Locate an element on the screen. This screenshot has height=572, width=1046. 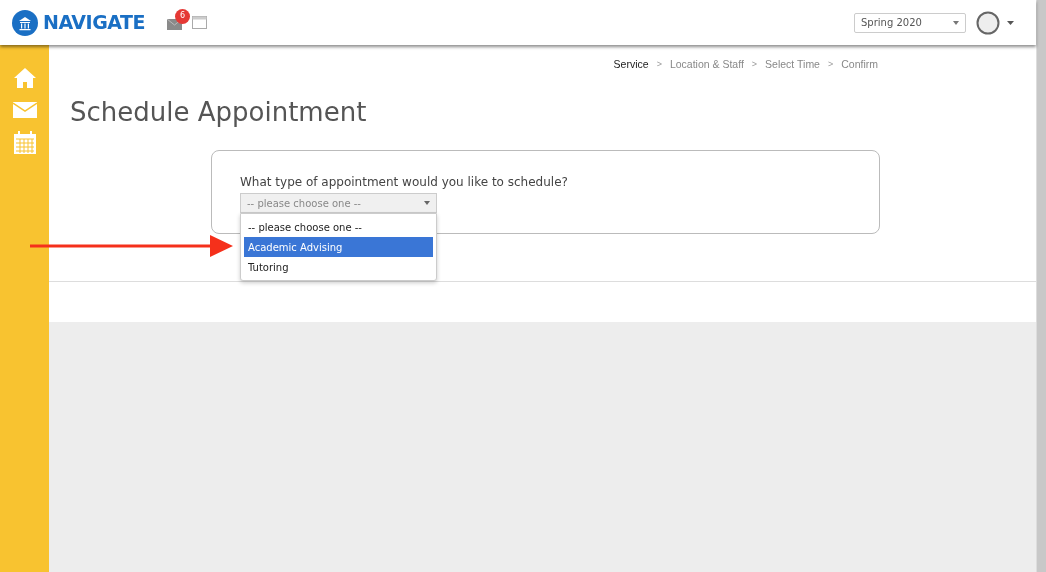
logo-text: NAVIGATE is located at coordinates (94, 23).